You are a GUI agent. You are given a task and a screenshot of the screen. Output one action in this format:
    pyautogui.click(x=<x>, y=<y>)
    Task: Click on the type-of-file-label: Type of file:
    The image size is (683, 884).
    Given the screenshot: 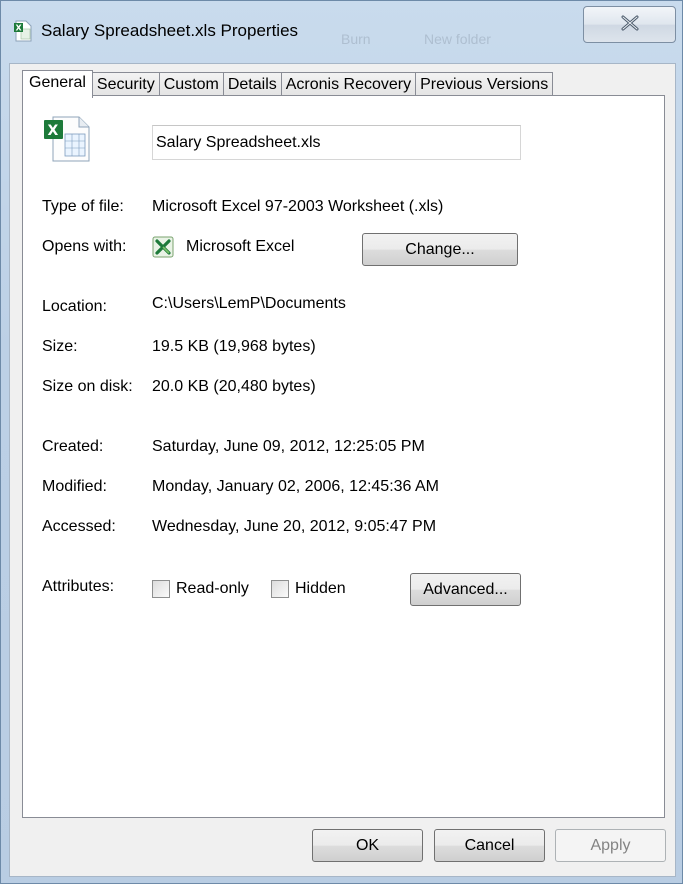 What is the action you would take?
    pyautogui.click(x=83, y=206)
    